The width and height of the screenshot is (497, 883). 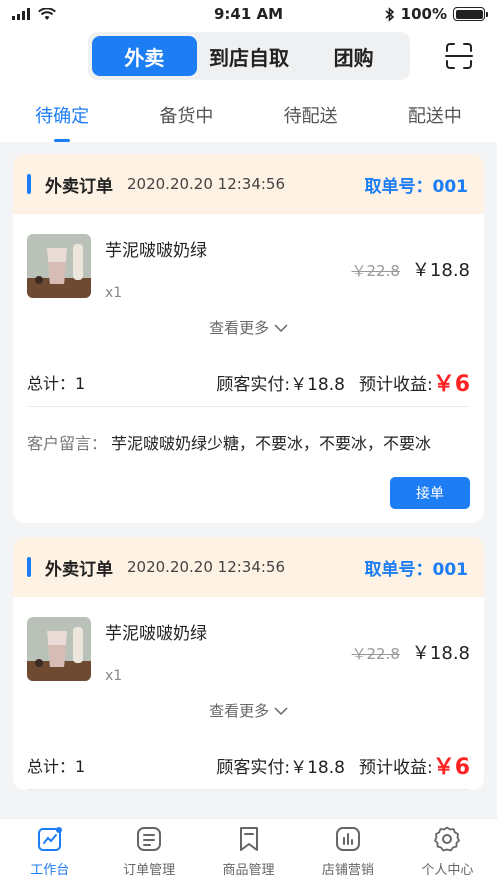 I want to click on nav-marketing: 店铺营销, so click(x=347, y=851).